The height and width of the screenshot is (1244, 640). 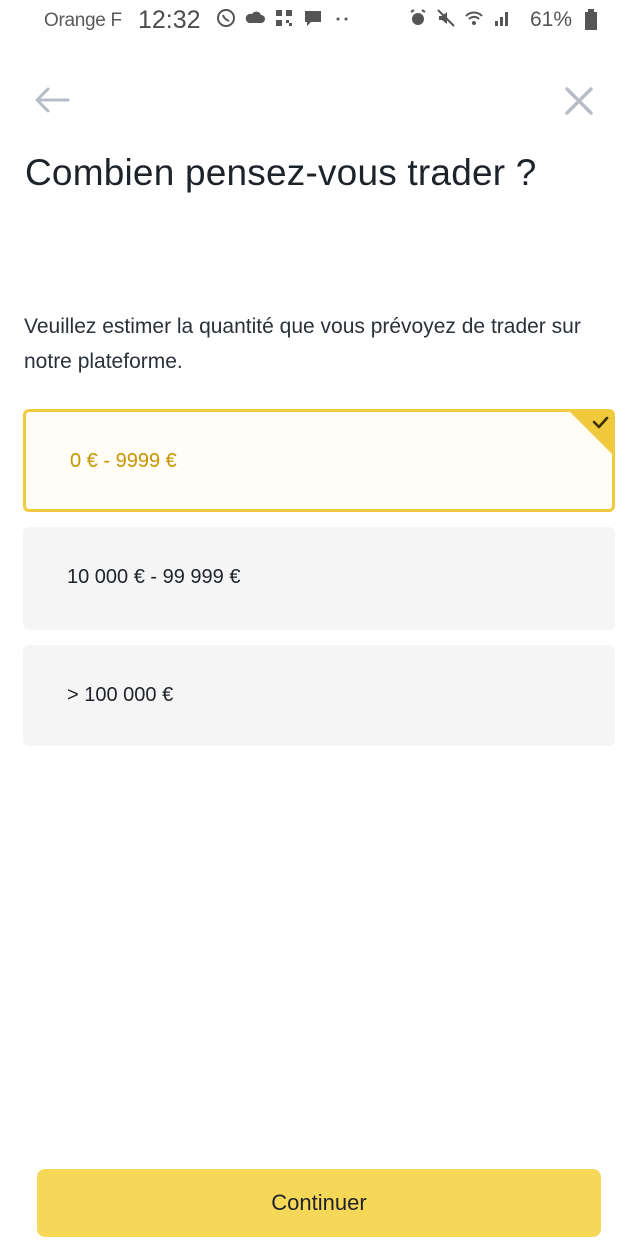 I want to click on clock: 12:32, so click(x=169, y=20).